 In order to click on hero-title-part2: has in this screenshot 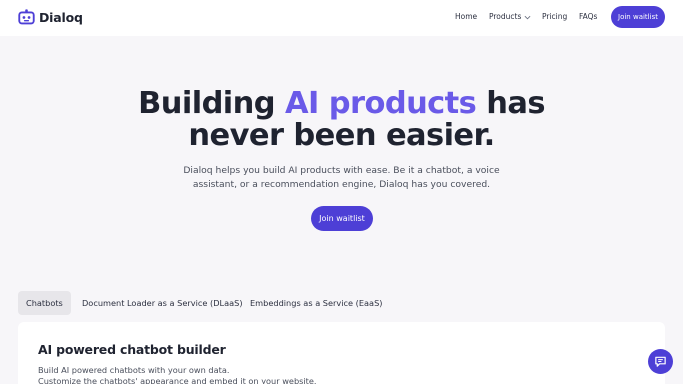, I will do `click(510, 103)`.